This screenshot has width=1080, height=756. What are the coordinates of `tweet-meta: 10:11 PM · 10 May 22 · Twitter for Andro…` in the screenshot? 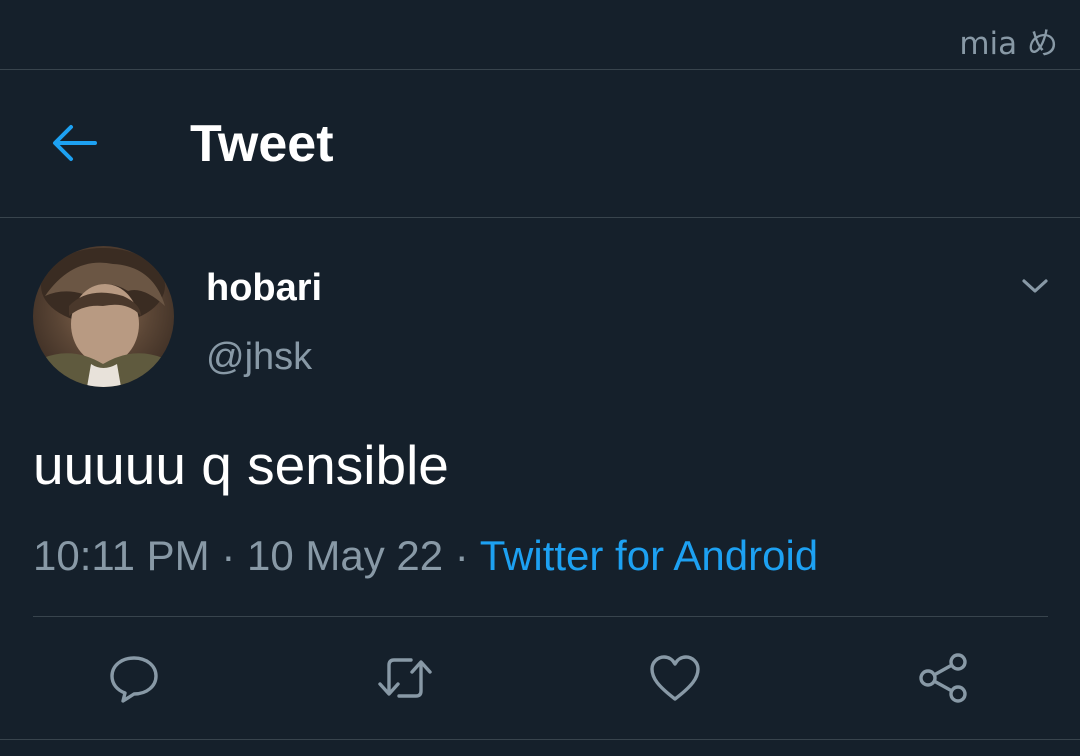 It's located at (425, 556).